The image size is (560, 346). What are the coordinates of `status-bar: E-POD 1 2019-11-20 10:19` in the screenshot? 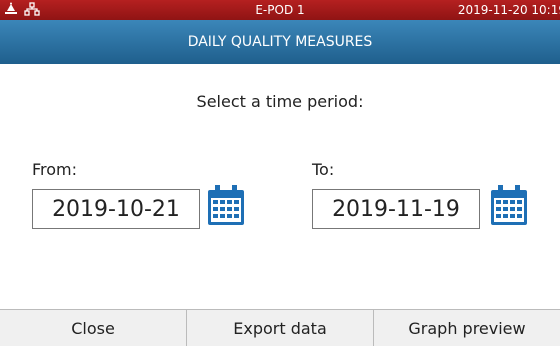 It's located at (280, 10).